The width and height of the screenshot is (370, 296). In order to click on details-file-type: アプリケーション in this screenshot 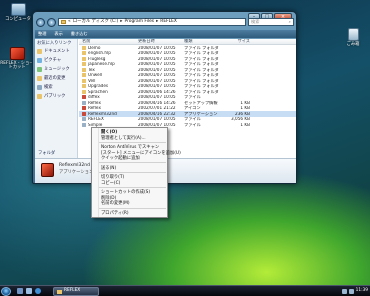, I will do `click(76, 172)`.